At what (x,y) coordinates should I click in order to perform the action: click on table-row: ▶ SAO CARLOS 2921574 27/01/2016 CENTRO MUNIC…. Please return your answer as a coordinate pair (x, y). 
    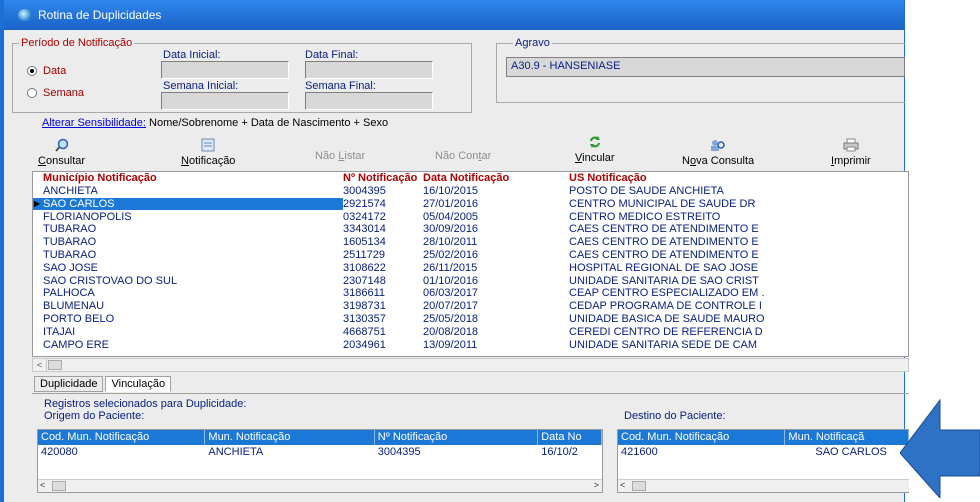
    Looking at the image, I should click on (470, 203).